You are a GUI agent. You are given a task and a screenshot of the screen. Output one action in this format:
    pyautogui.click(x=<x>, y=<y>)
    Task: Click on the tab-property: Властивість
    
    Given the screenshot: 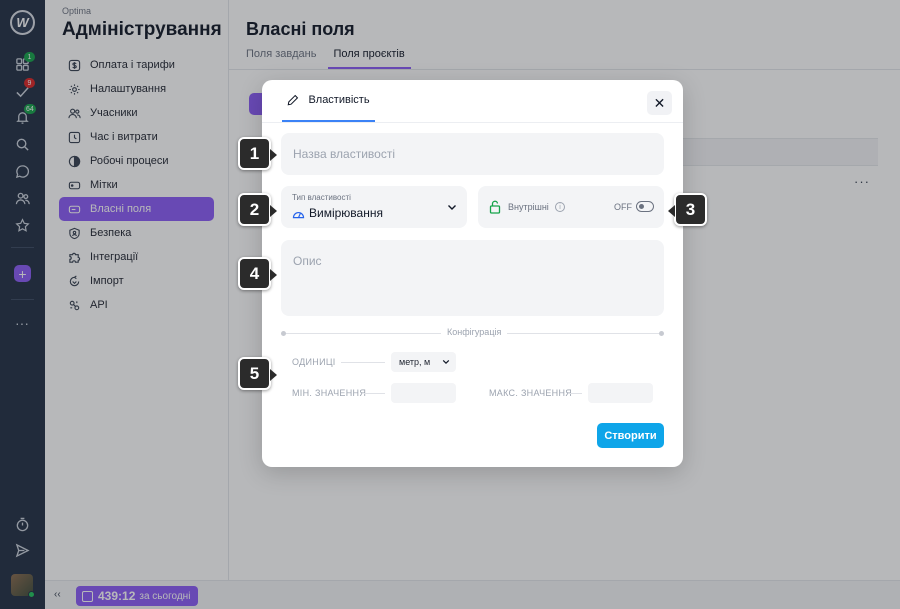 What is the action you would take?
    pyautogui.click(x=328, y=101)
    